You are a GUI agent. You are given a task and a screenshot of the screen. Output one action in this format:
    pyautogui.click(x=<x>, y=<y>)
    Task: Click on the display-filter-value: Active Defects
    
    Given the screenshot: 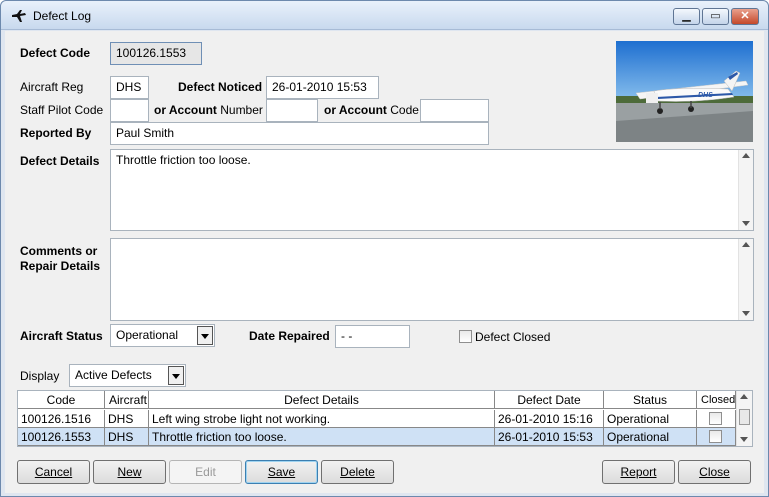 What is the action you would take?
    pyautogui.click(x=113, y=375)
    